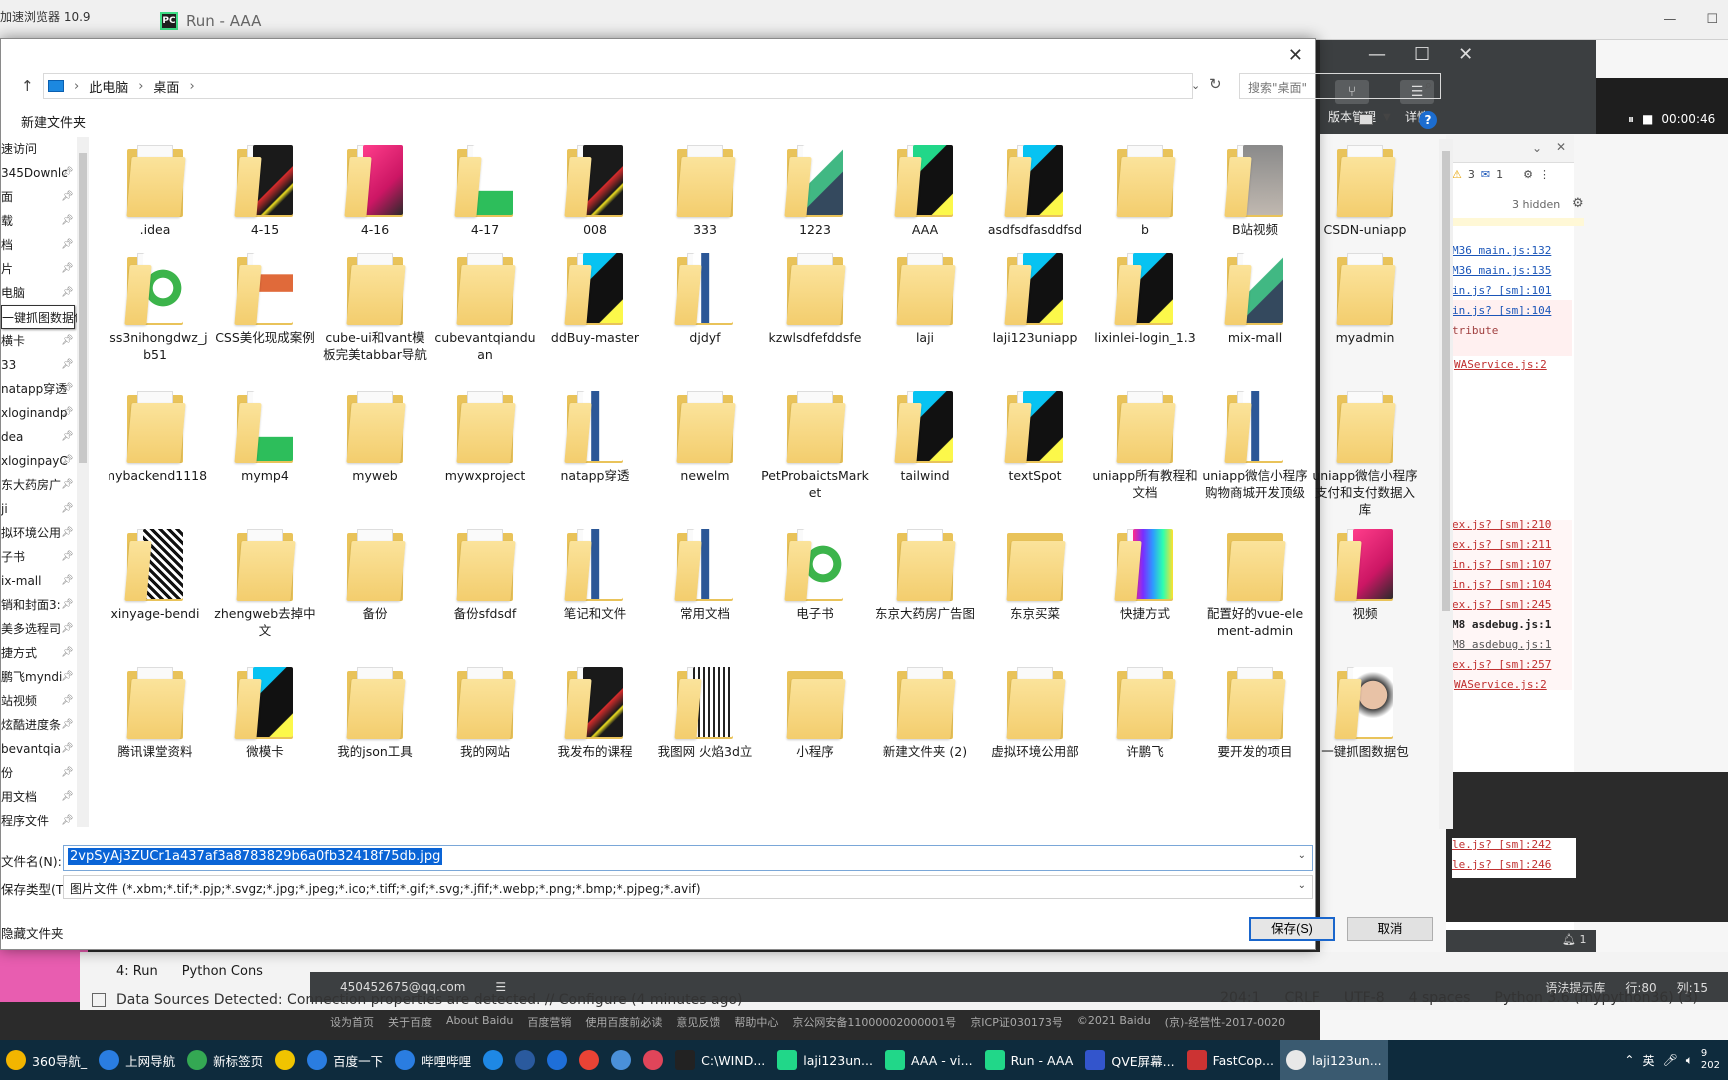  I want to click on file-item: laji123uniapp, so click(1035, 298).